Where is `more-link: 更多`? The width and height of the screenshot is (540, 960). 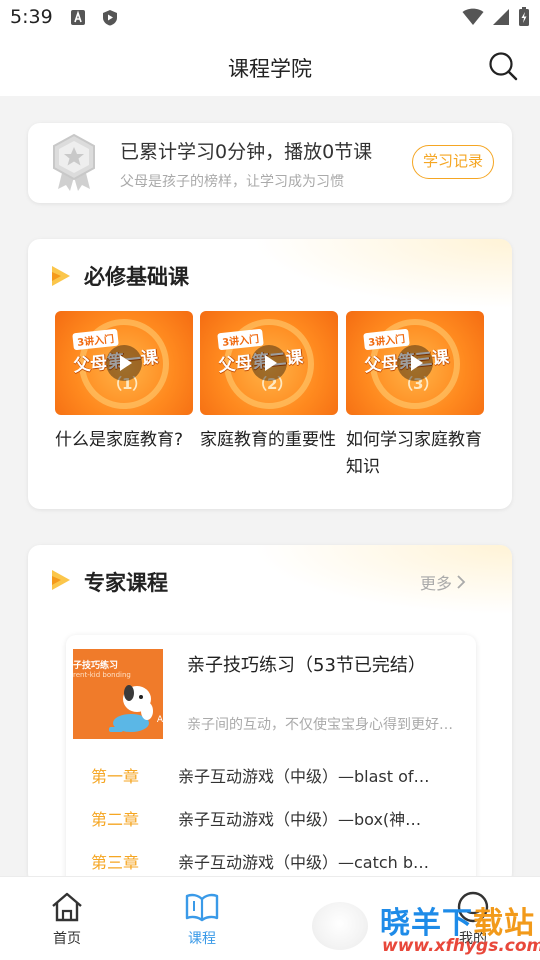
more-link: 更多 is located at coordinates (443, 582).